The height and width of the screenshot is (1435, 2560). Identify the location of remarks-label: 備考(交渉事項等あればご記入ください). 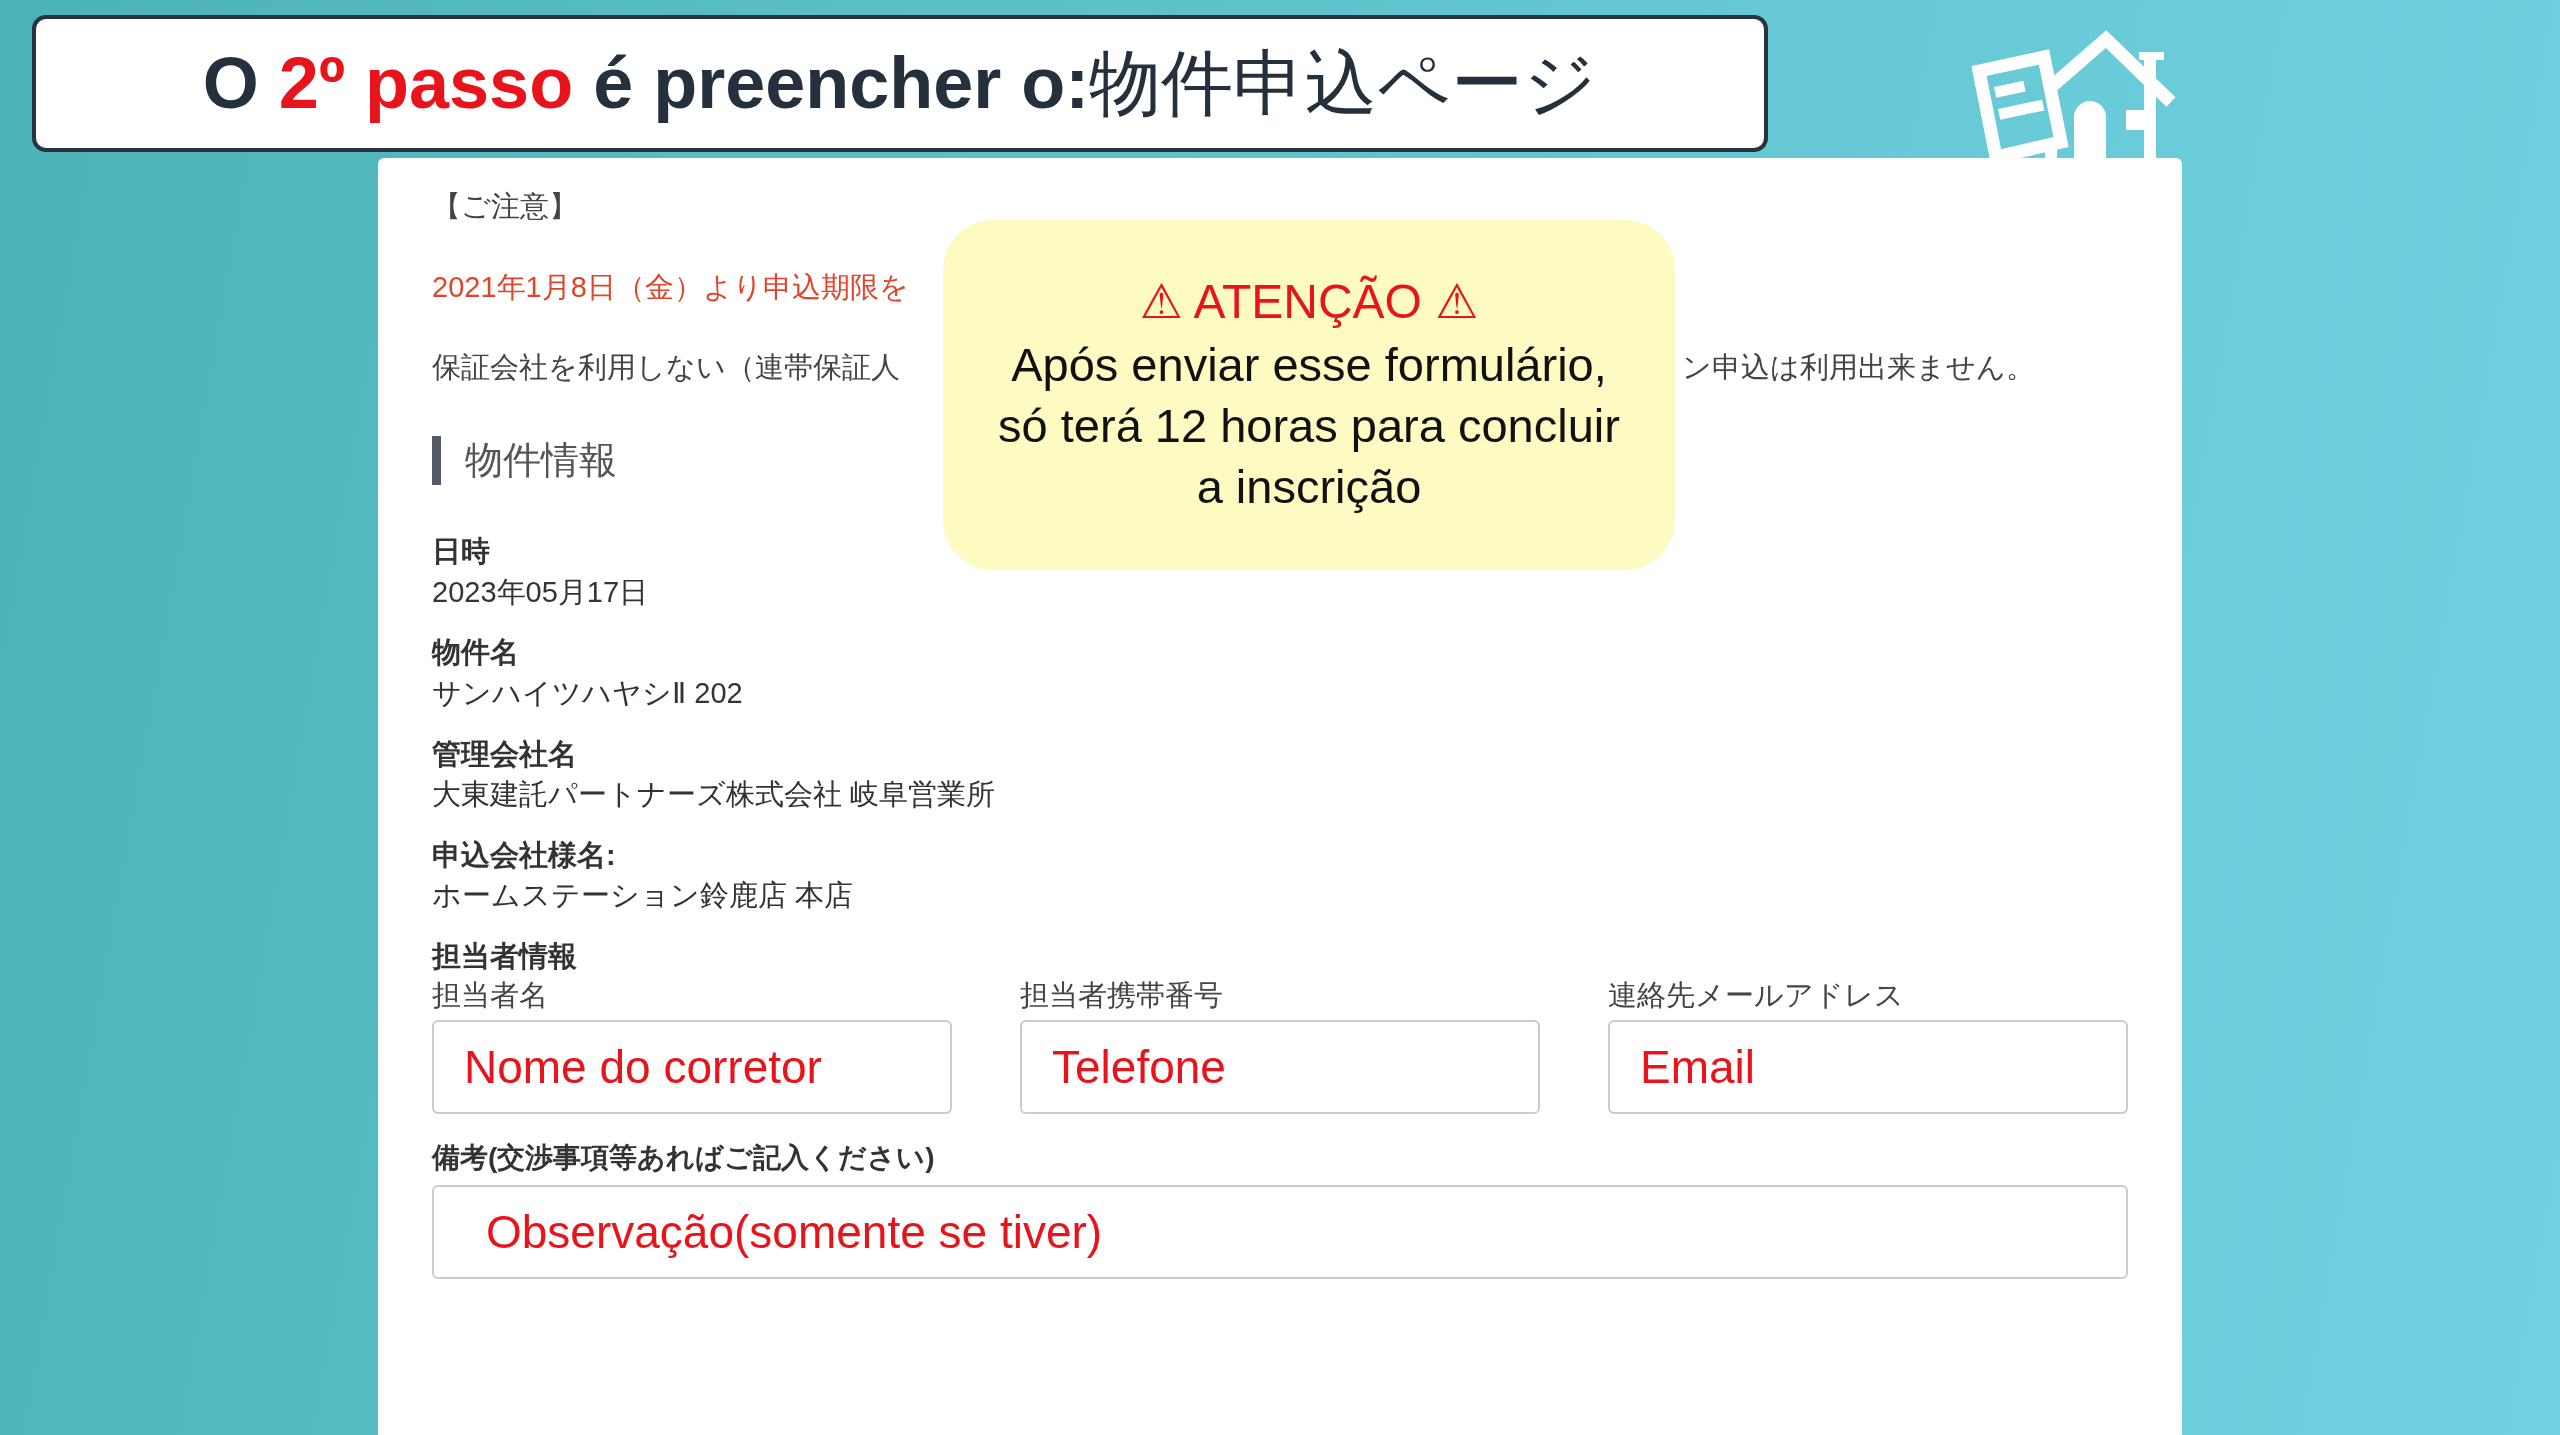
(683, 1158).